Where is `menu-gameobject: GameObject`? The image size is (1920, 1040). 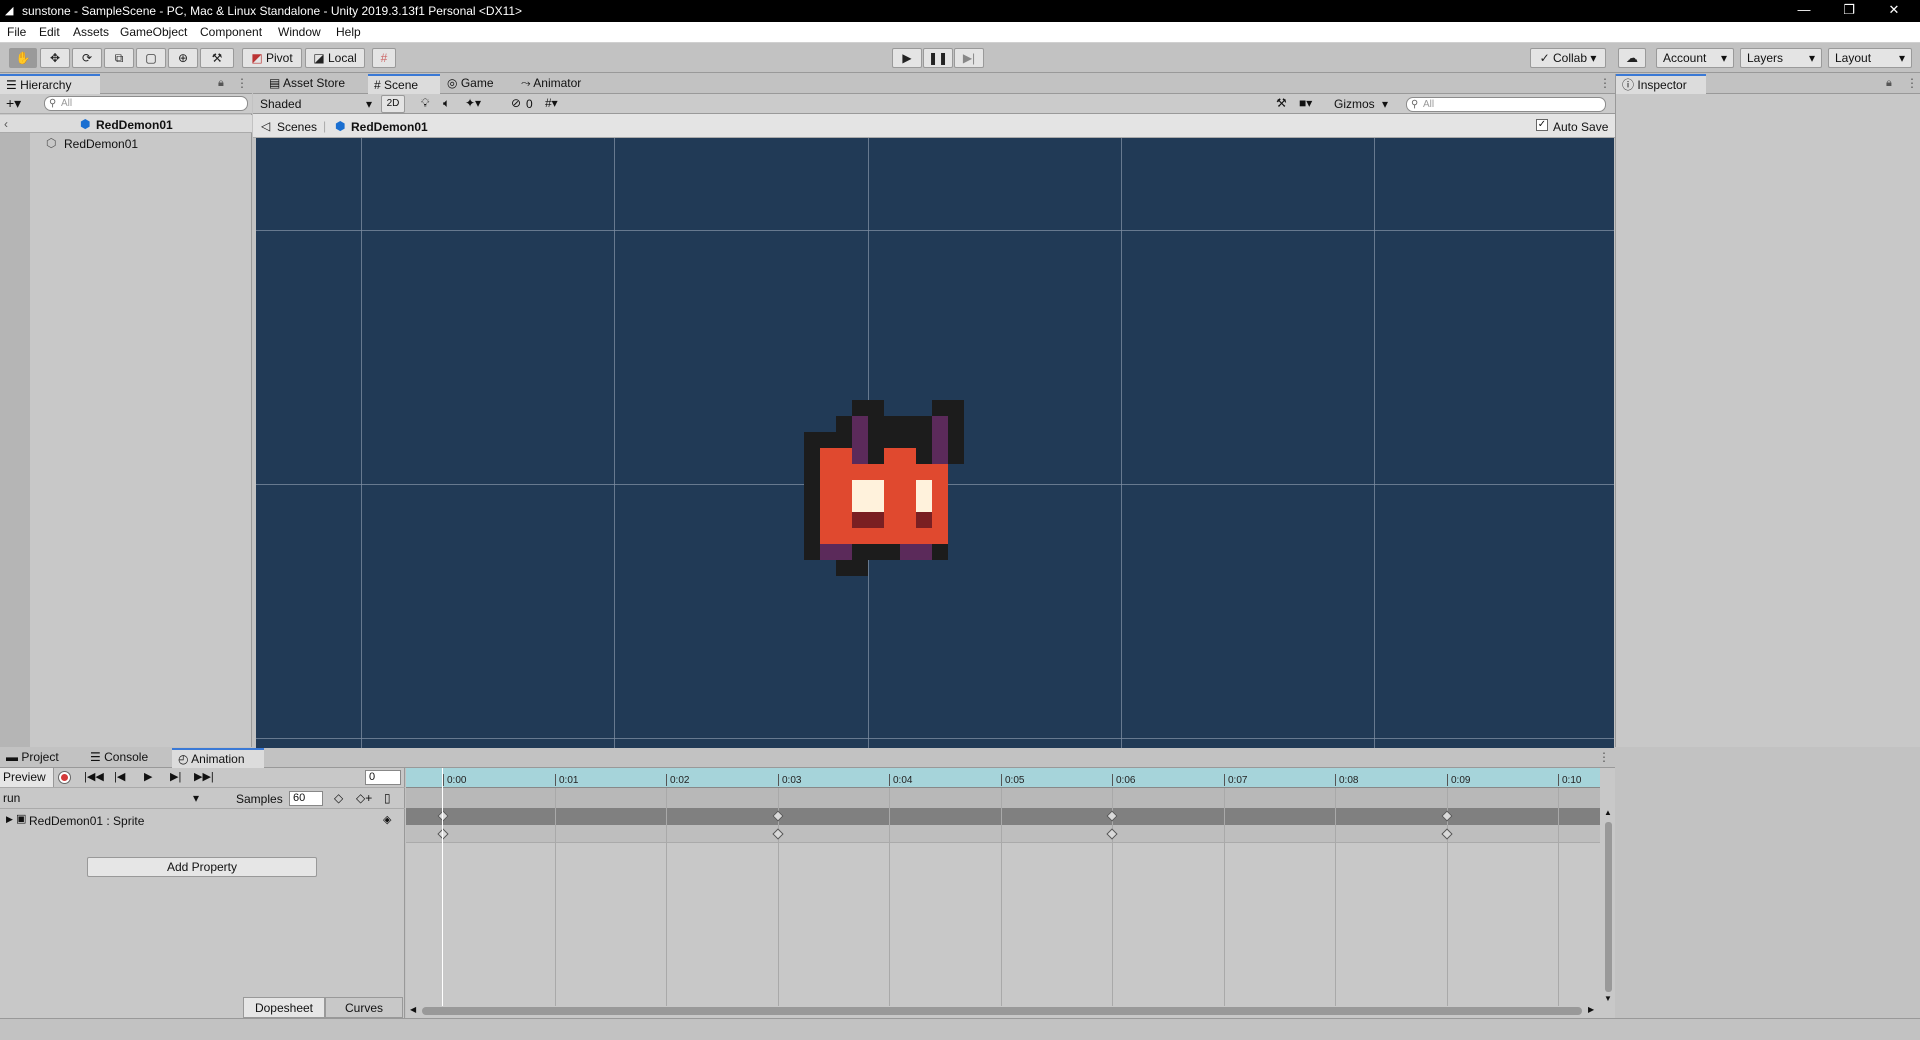 menu-gameobject: GameObject is located at coordinates (153, 32).